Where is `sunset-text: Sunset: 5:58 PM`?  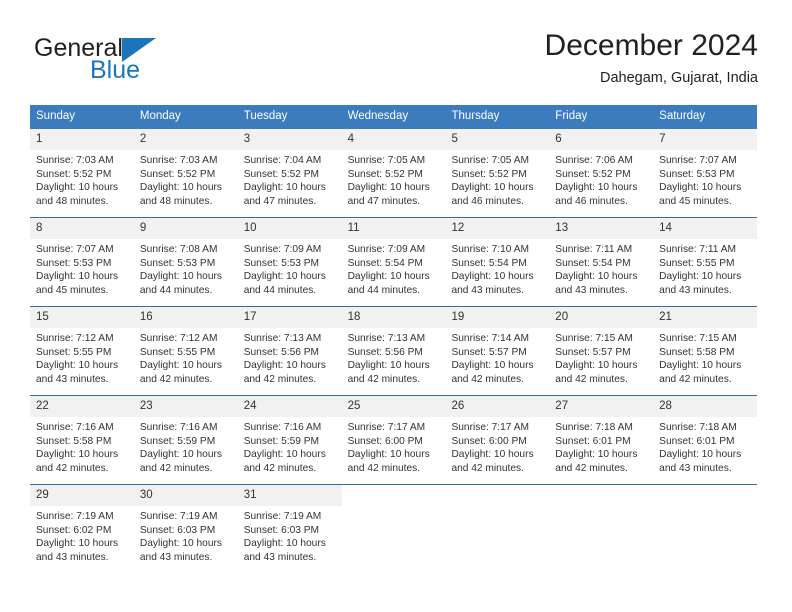
sunset-text: Sunset: 5:58 PM is located at coordinates (74, 441).